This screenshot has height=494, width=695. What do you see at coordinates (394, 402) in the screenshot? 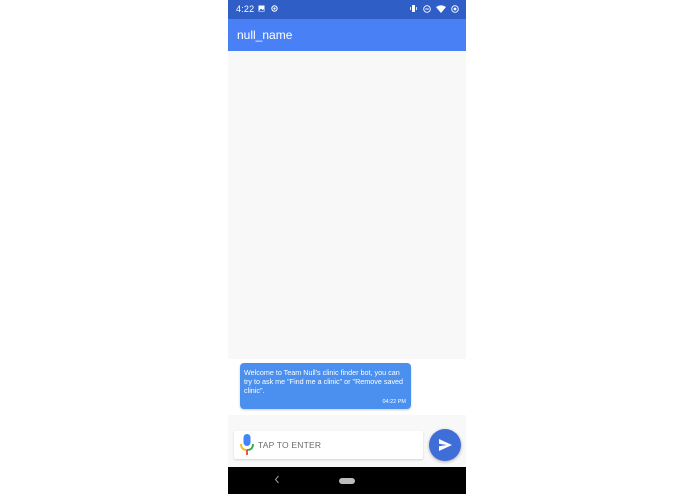
I see `message-timestamp: 04:22 PM` at bounding box center [394, 402].